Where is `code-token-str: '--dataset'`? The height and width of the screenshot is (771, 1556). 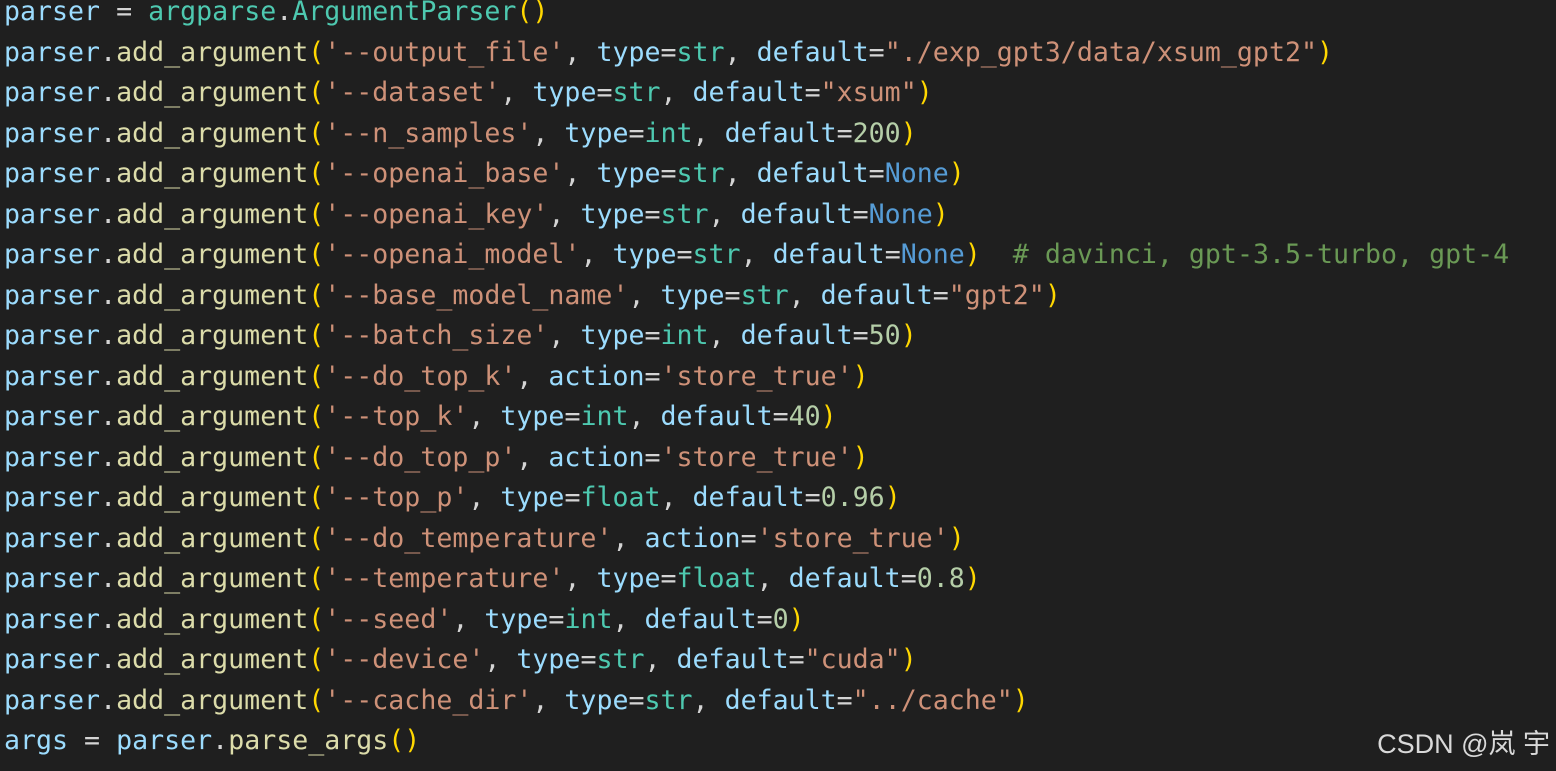 code-token-str: '--dataset' is located at coordinates (412, 92).